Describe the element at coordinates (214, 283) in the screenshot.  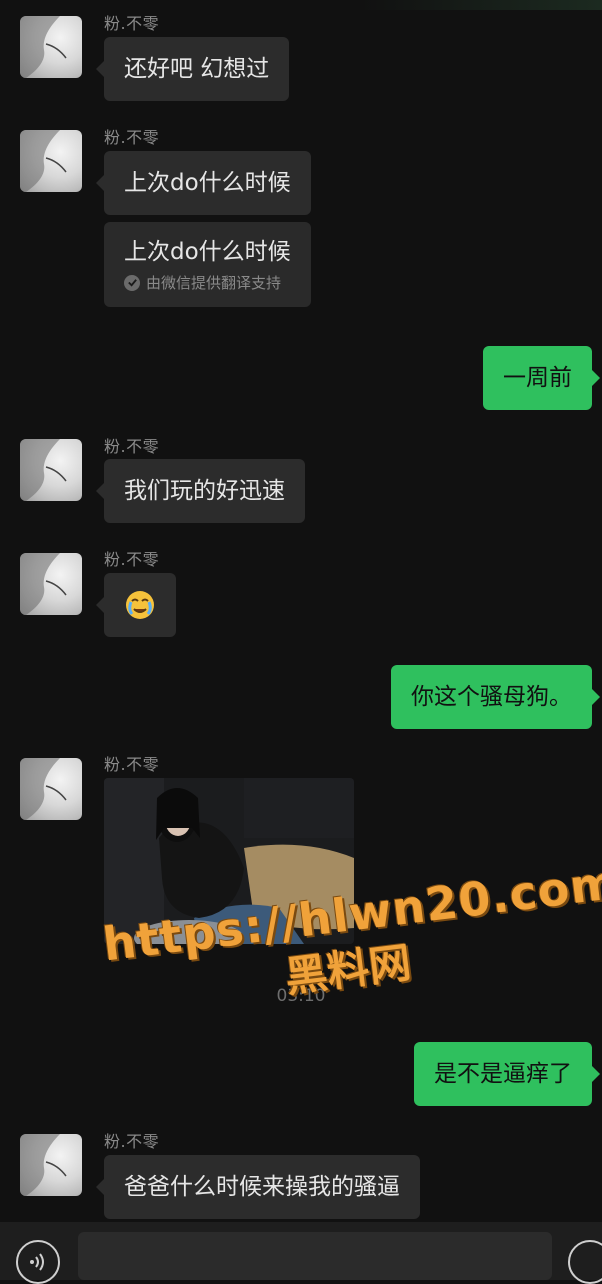
I see `translation-note-text: 由微信提供翻译支持` at that location.